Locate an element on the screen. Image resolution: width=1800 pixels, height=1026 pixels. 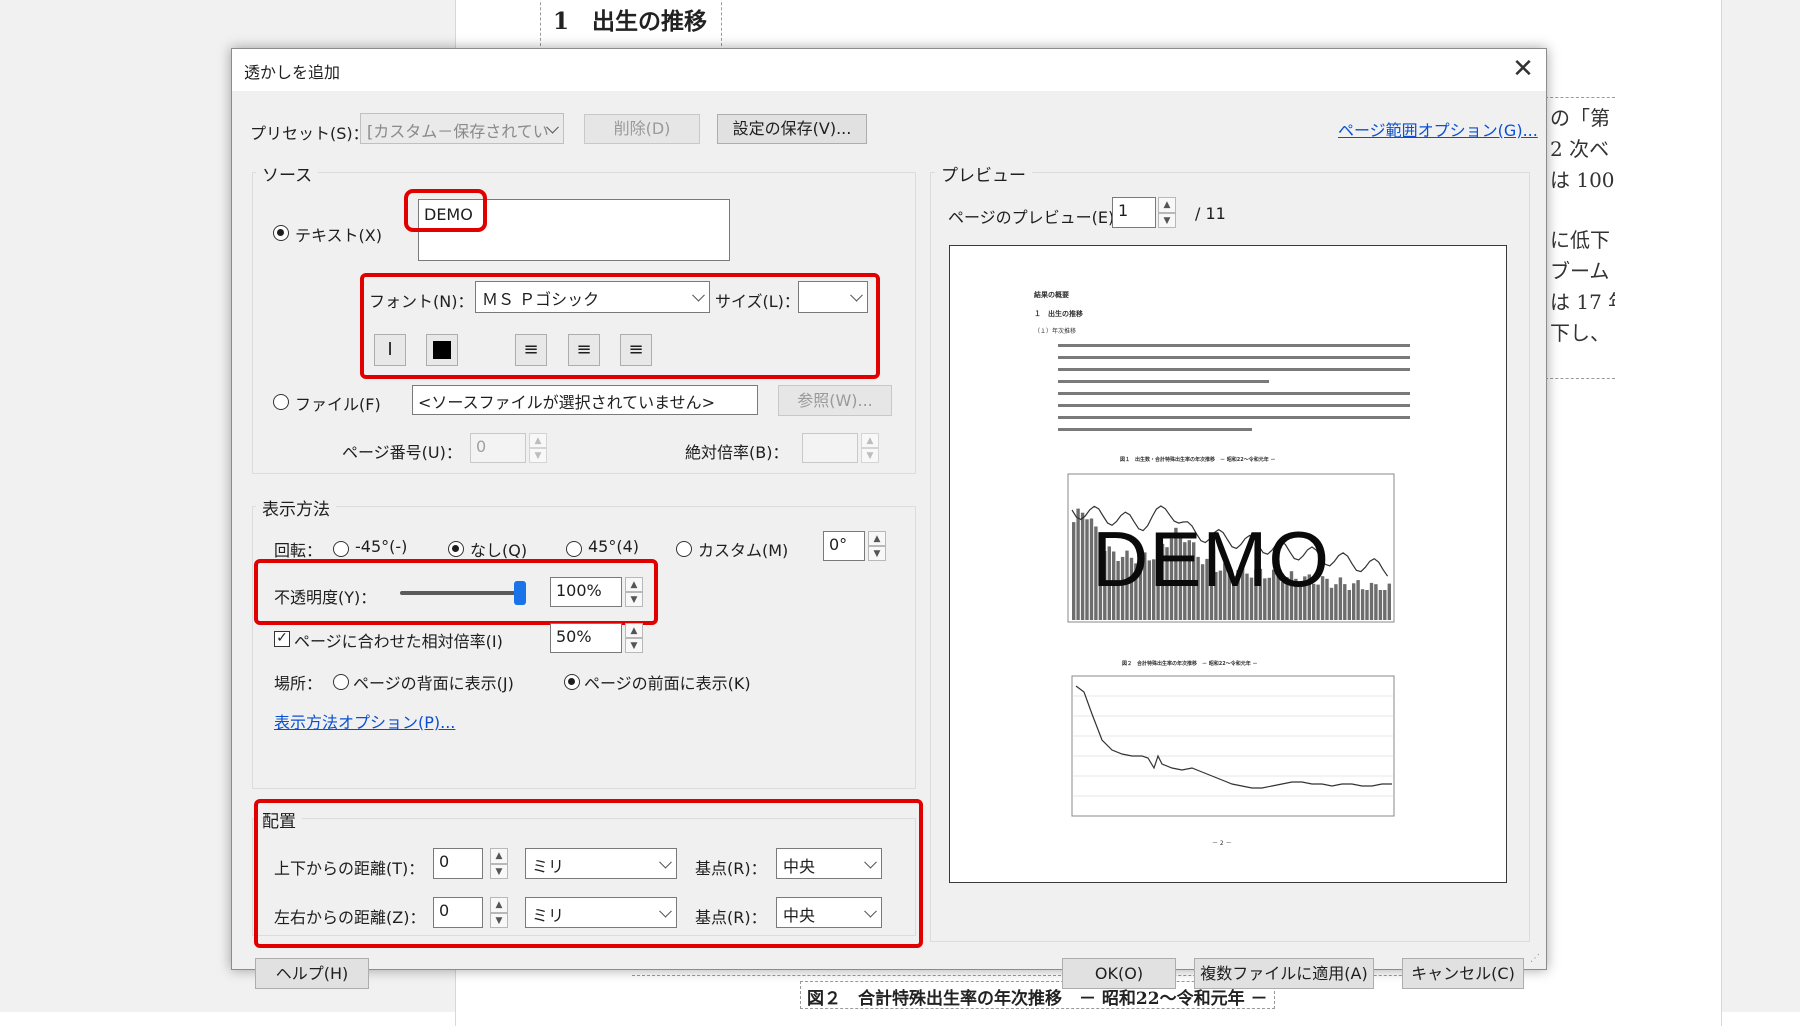
document-heading: 1 出生の推移 is located at coordinates (631, 23).